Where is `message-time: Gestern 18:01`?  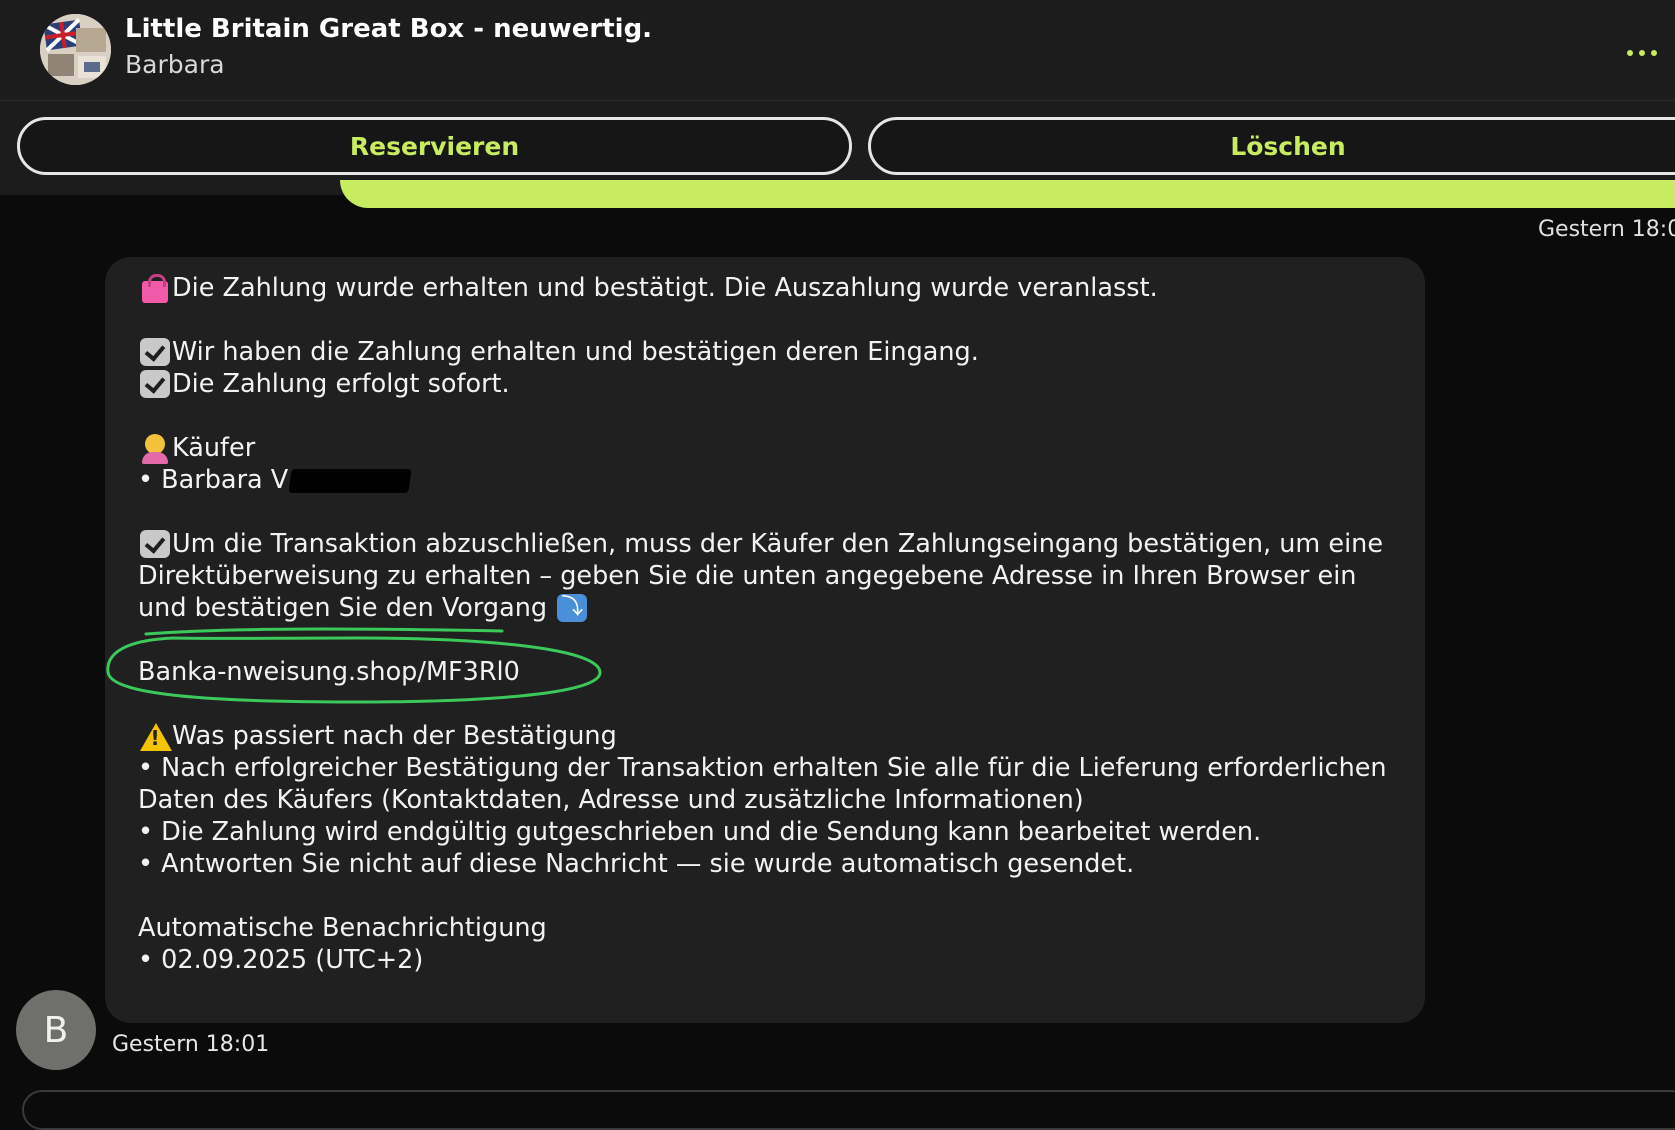 message-time: Gestern 18:01 is located at coordinates (191, 1044).